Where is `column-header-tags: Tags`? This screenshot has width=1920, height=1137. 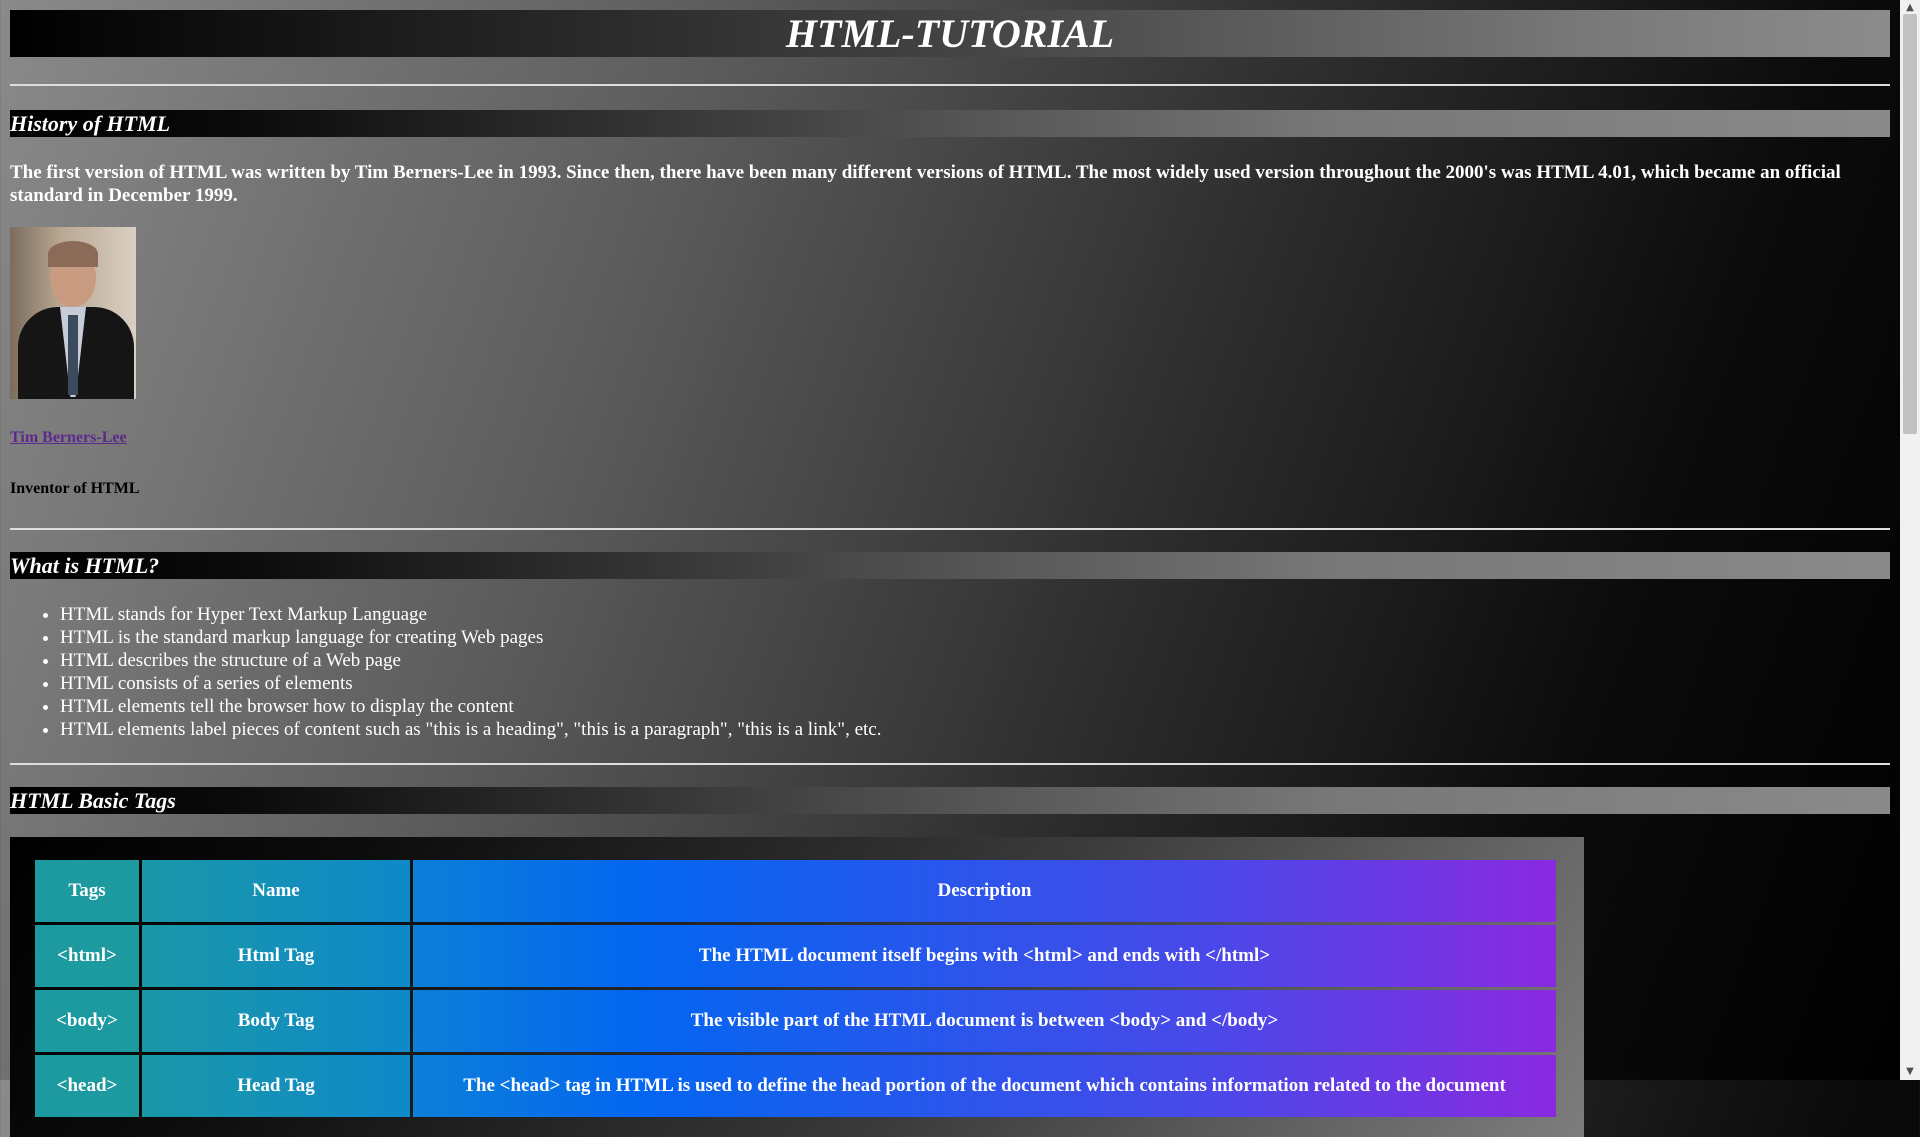 column-header-tags: Tags is located at coordinates (87, 891).